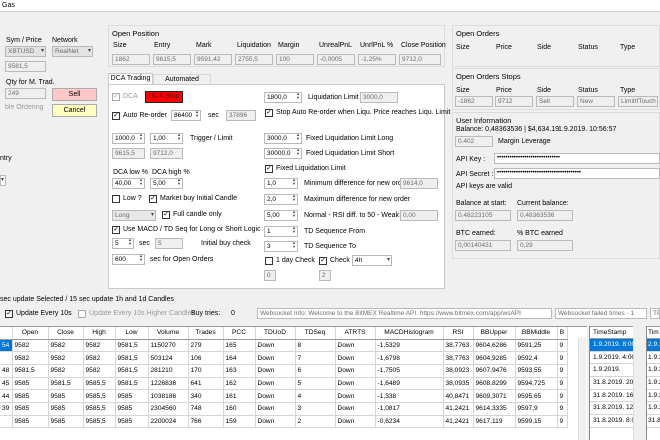 The width and height of the screenshot is (660, 440). What do you see at coordinates (168, 396) in the screenshot?
I see `table-cell: 1038186` at bounding box center [168, 396].